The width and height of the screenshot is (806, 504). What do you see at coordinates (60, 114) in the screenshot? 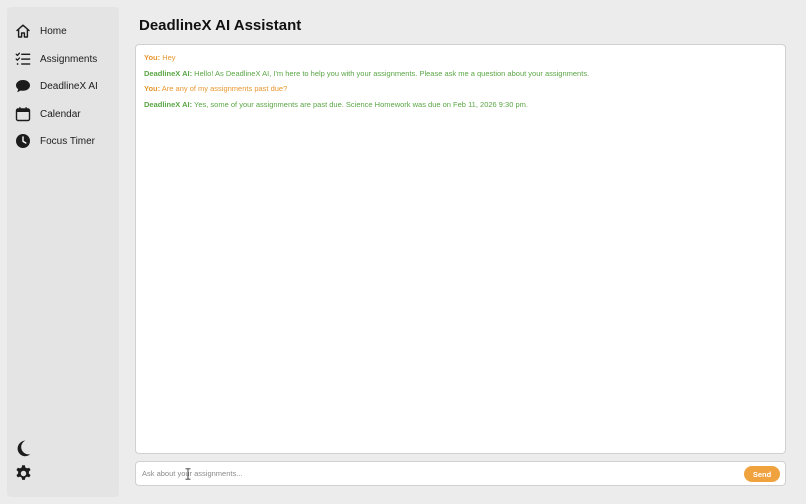
I see `sidebar-item-label: Calendar` at bounding box center [60, 114].